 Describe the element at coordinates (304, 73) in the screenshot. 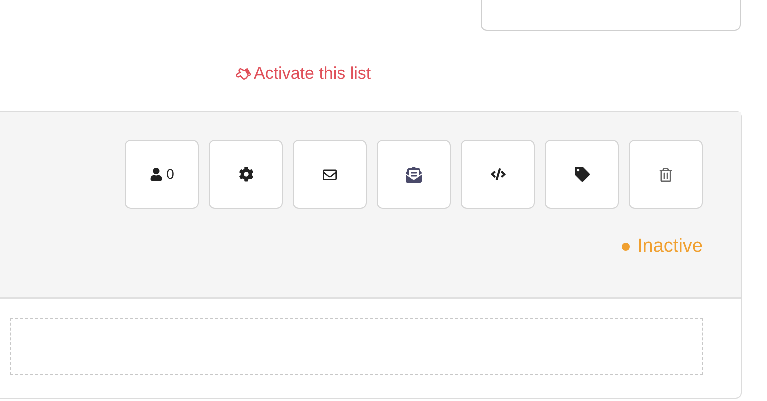

I see `activate-link: Activate this list` at that location.